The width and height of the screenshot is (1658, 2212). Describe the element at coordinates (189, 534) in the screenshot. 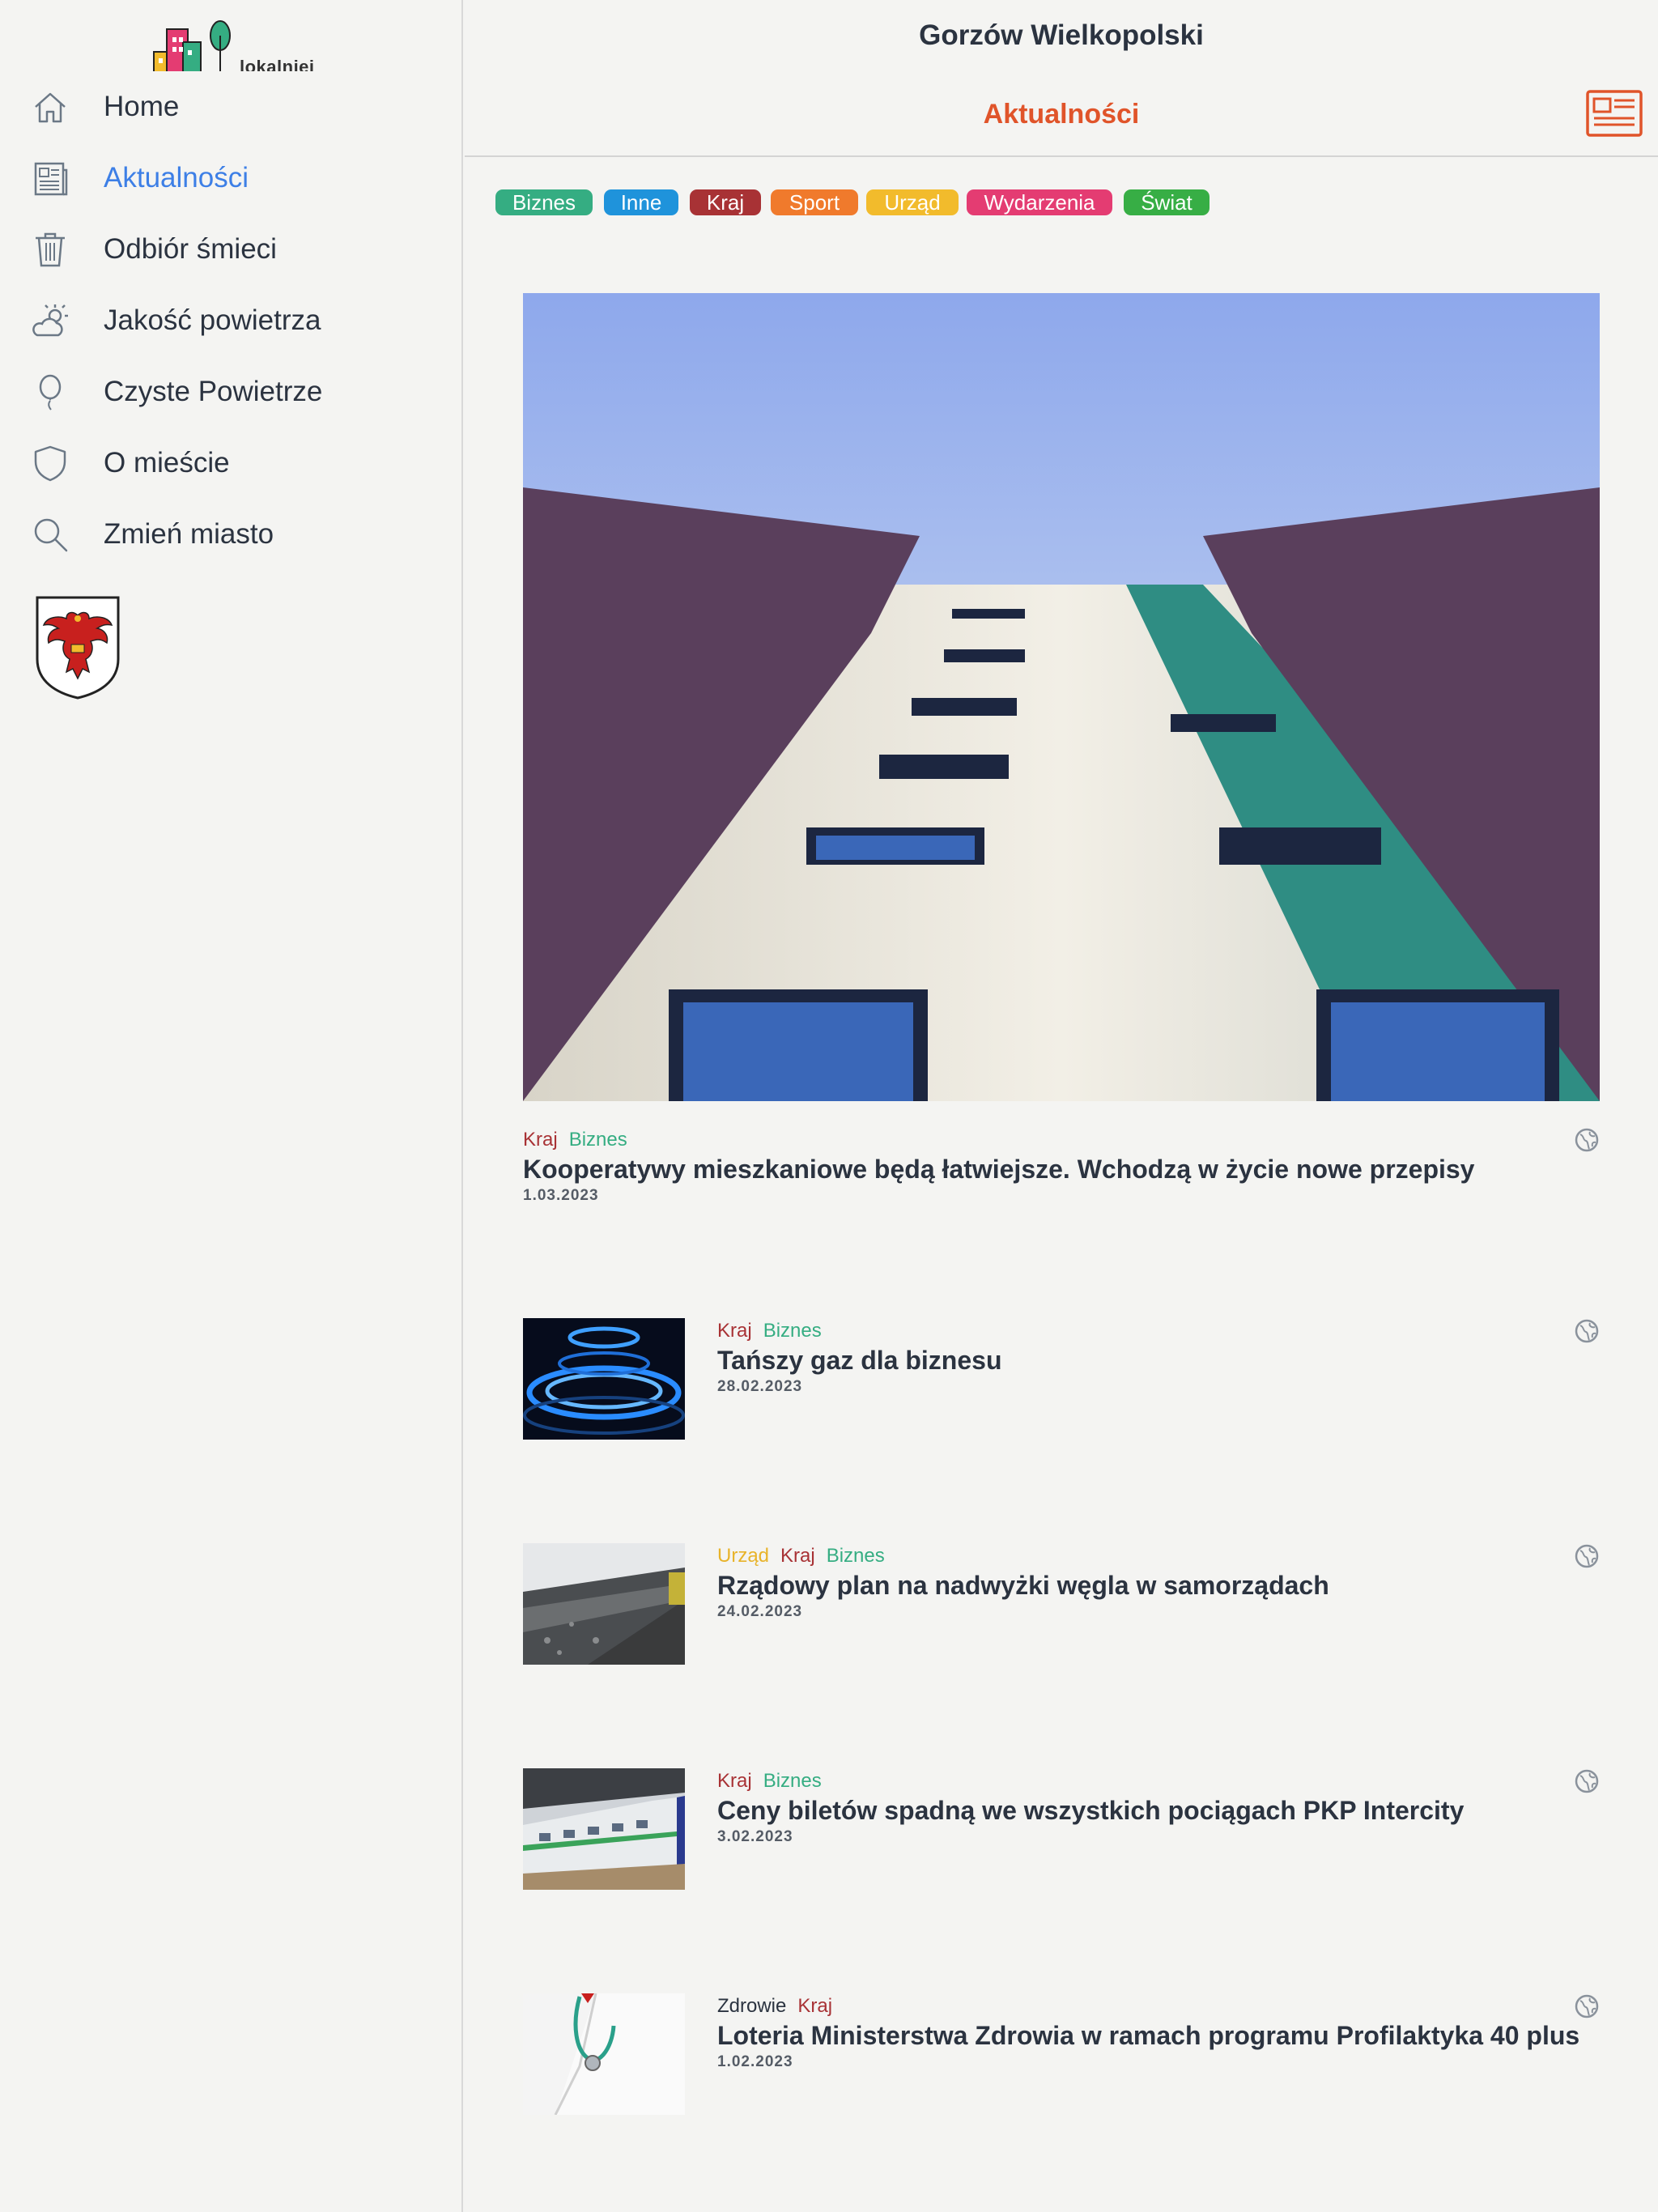

I see `sidebar-item-label: Zmień miasto` at that location.